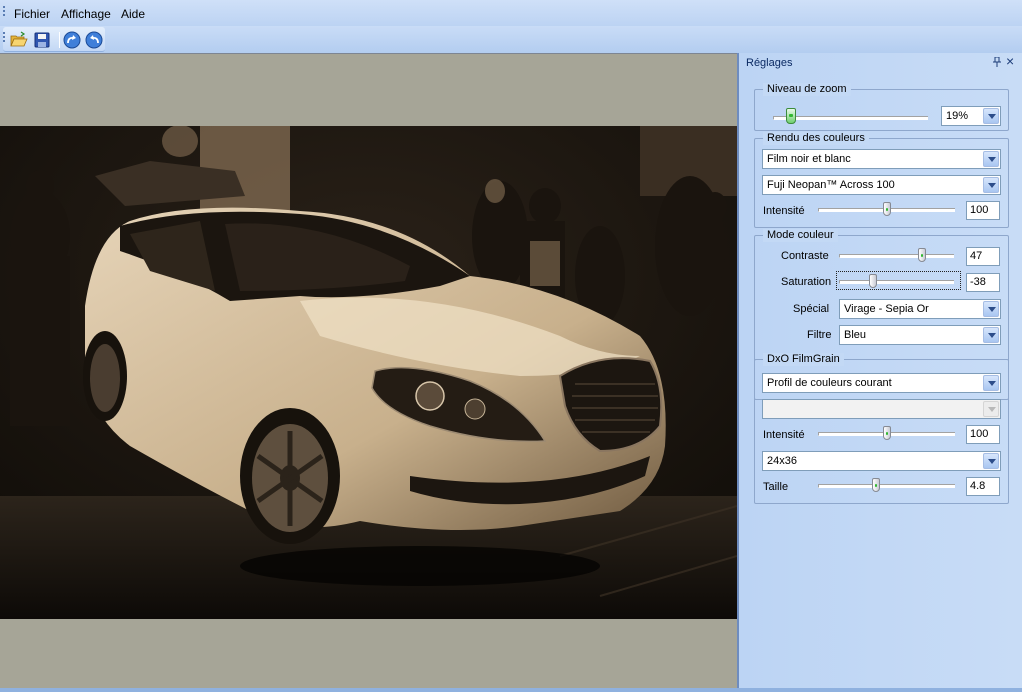 This screenshot has height=692, width=1022. Describe the element at coordinates (819, 335) in the screenshot. I see `filter-label: Filtre` at that location.